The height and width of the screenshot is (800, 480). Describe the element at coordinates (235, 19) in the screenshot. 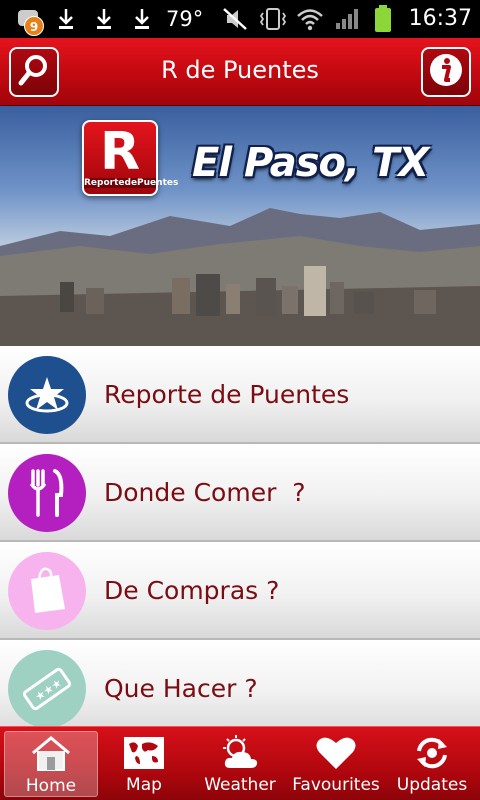

I see `mute-icon` at that location.